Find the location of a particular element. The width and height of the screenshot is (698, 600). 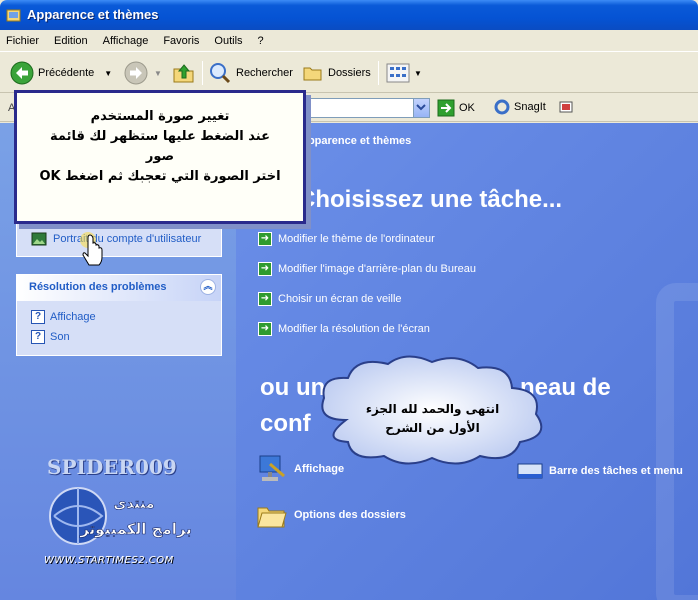

troubleshoot-title: Résolution des problèmes is located at coordinates (98, 287).